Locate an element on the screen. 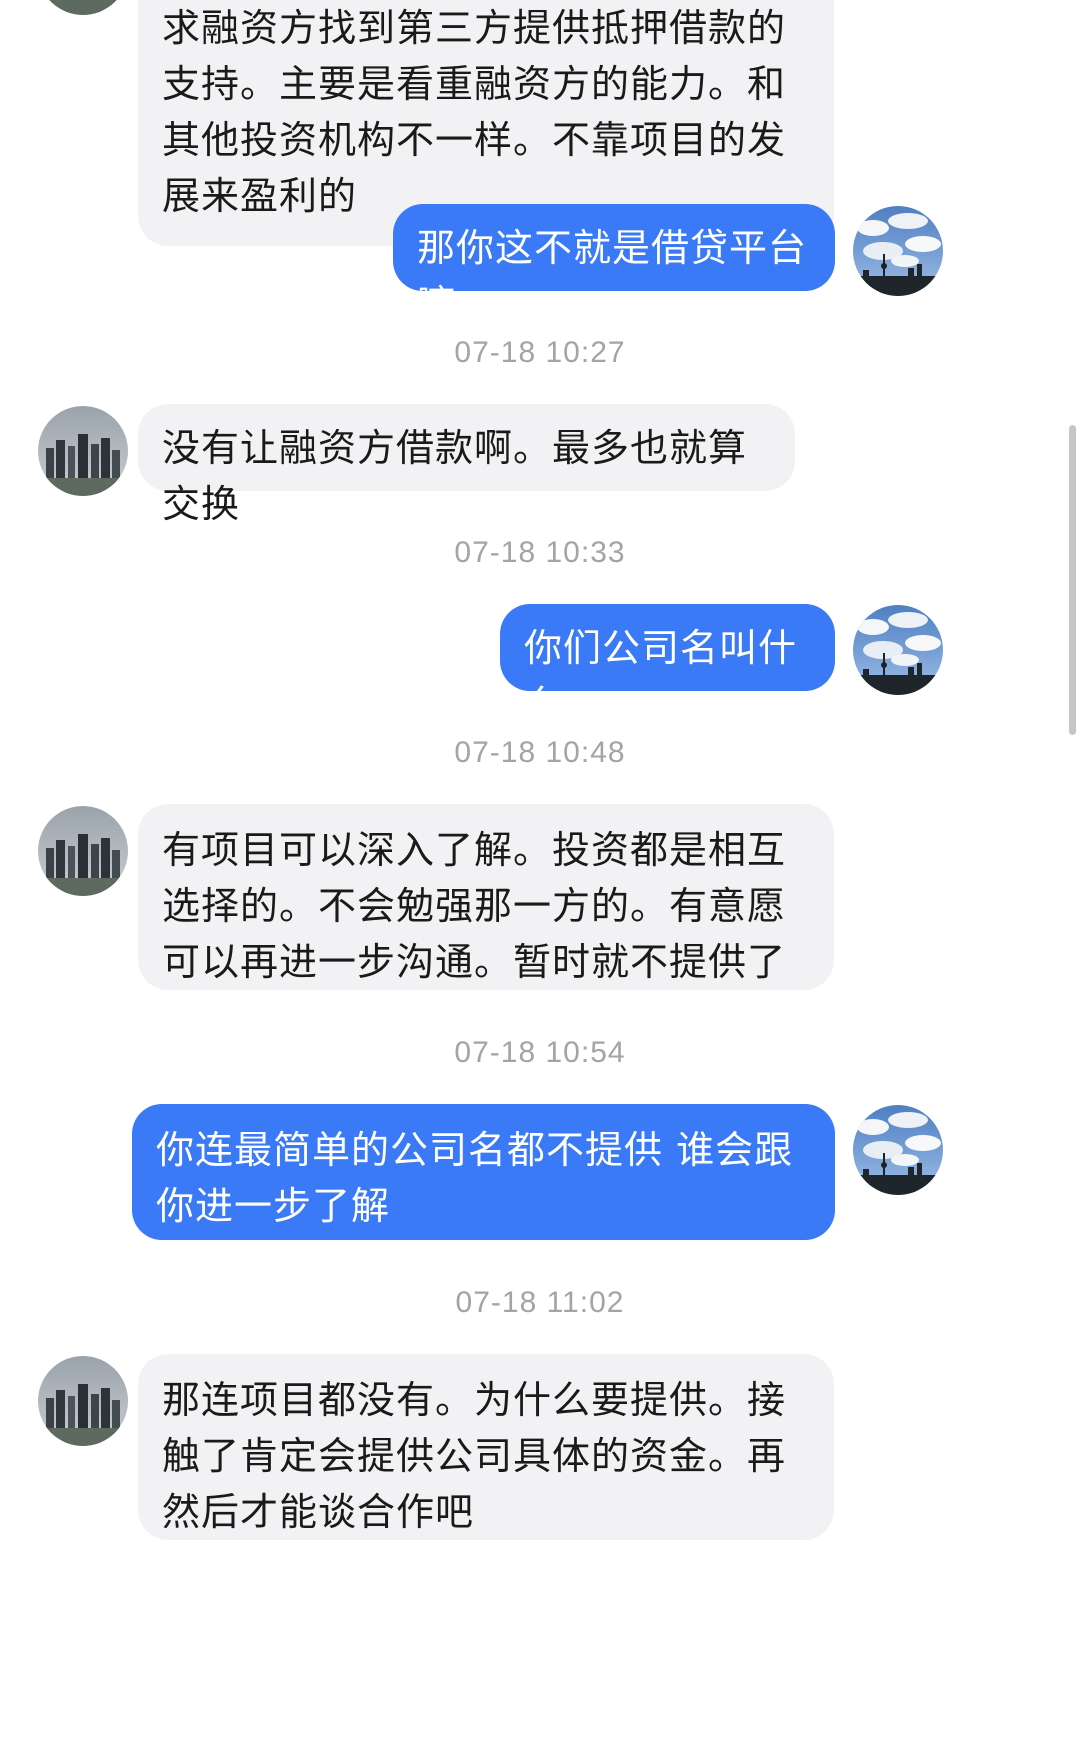  outgoing-message-bubble: 那你这不就是借贷平台嘛 is located at coordinates (614, 265).